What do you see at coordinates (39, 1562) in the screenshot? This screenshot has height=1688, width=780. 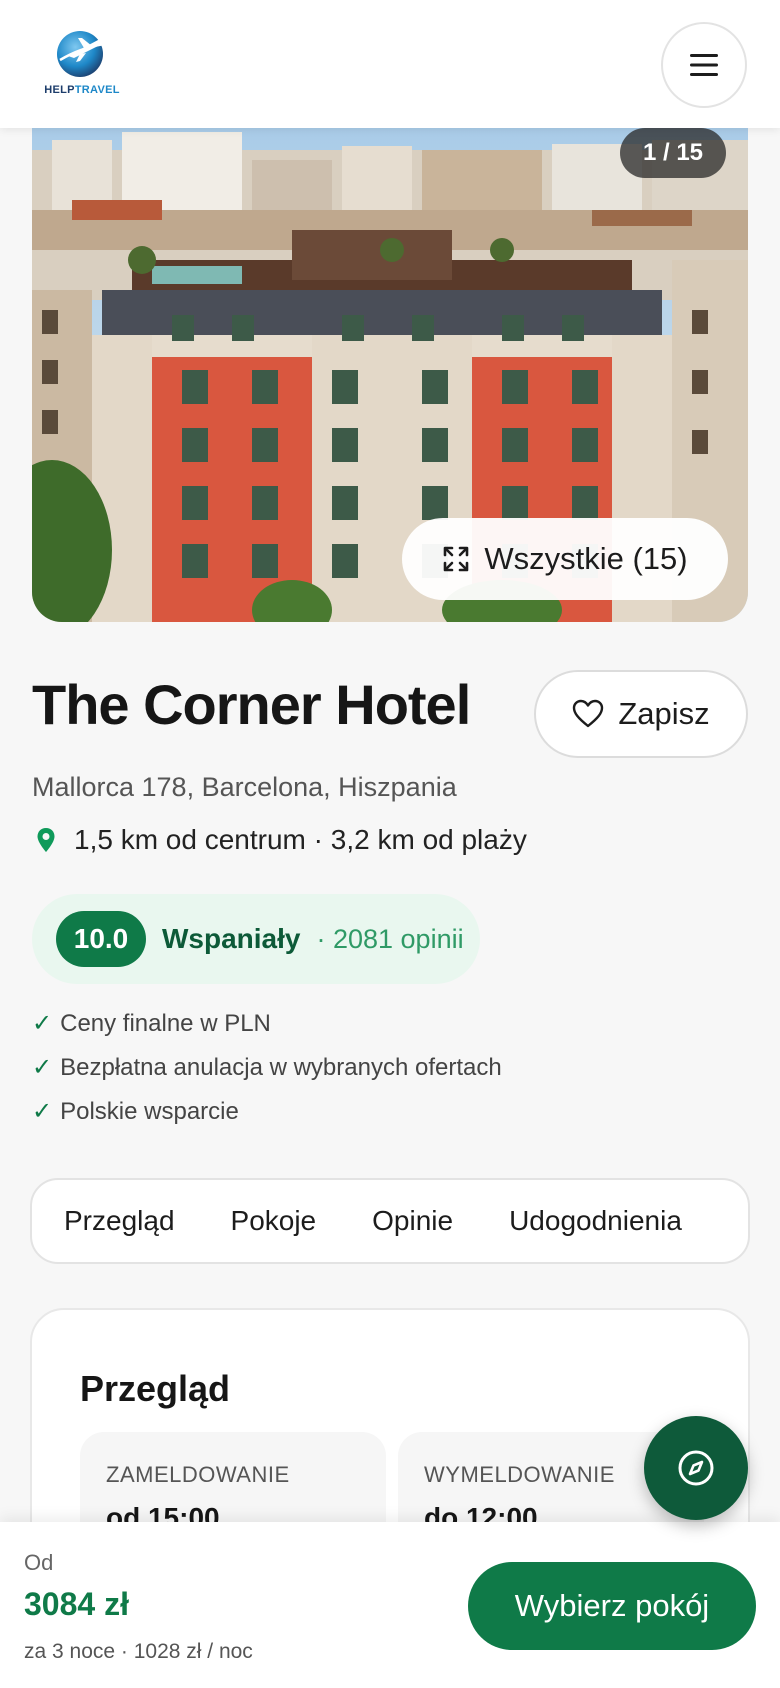 I see `price-from-label: Od` at bounding box center [39, 1562].